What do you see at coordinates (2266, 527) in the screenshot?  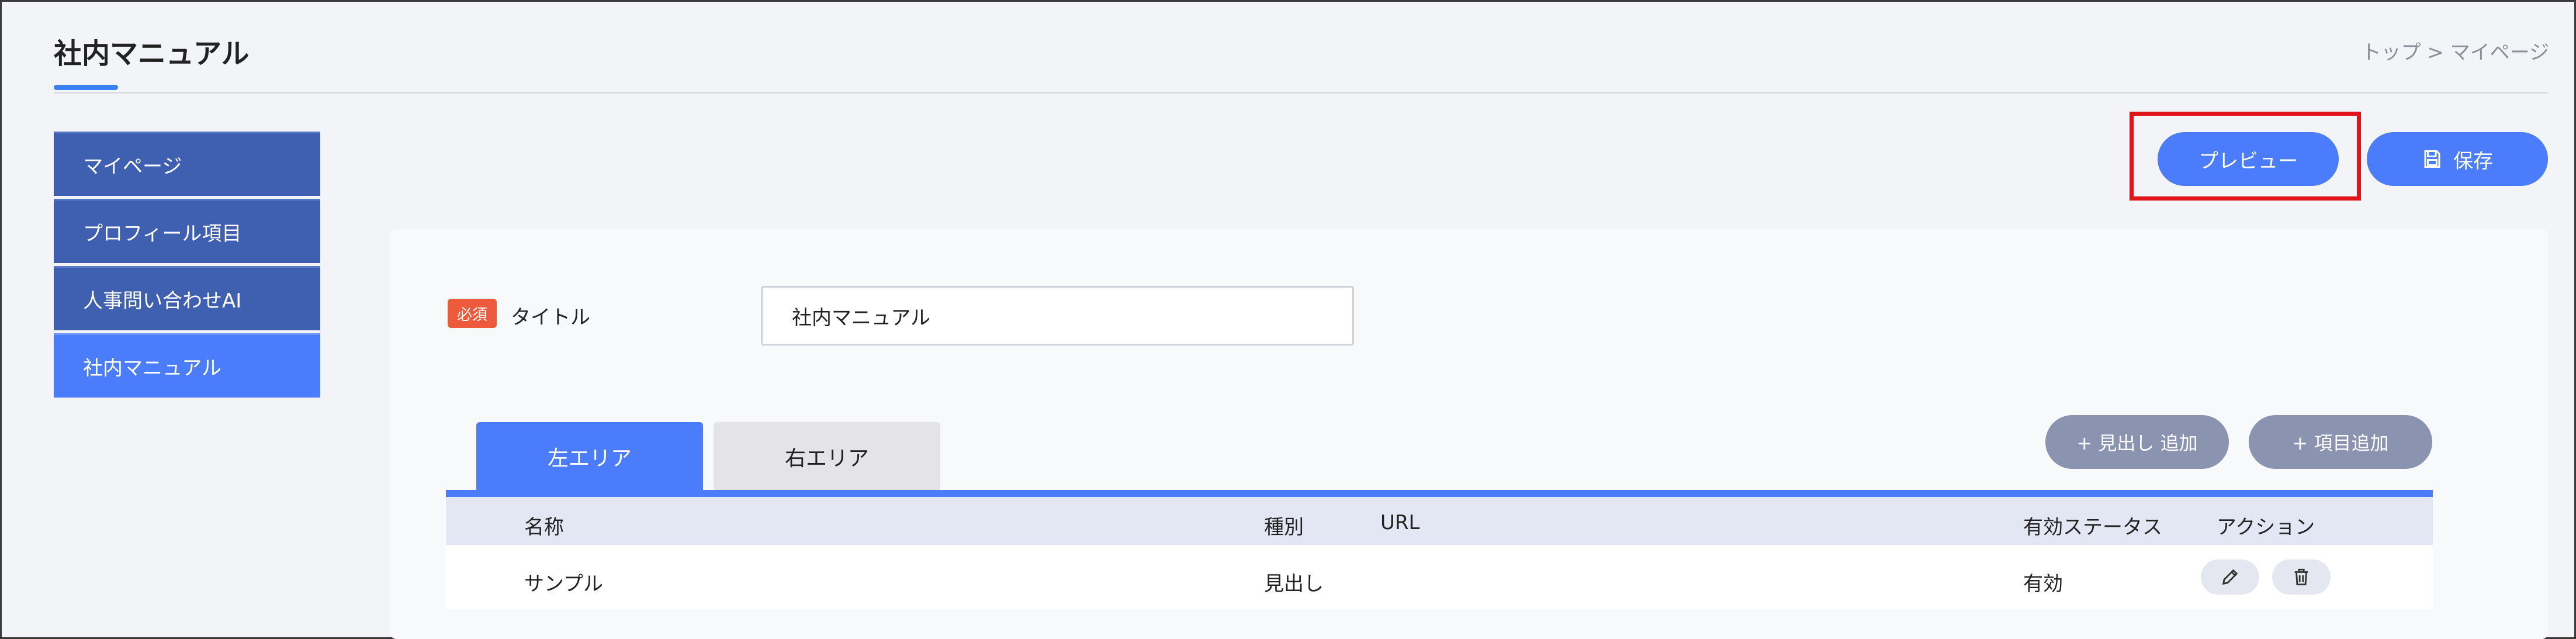 I see `column-header-action: アクション` at bounding box center [2266, 527].